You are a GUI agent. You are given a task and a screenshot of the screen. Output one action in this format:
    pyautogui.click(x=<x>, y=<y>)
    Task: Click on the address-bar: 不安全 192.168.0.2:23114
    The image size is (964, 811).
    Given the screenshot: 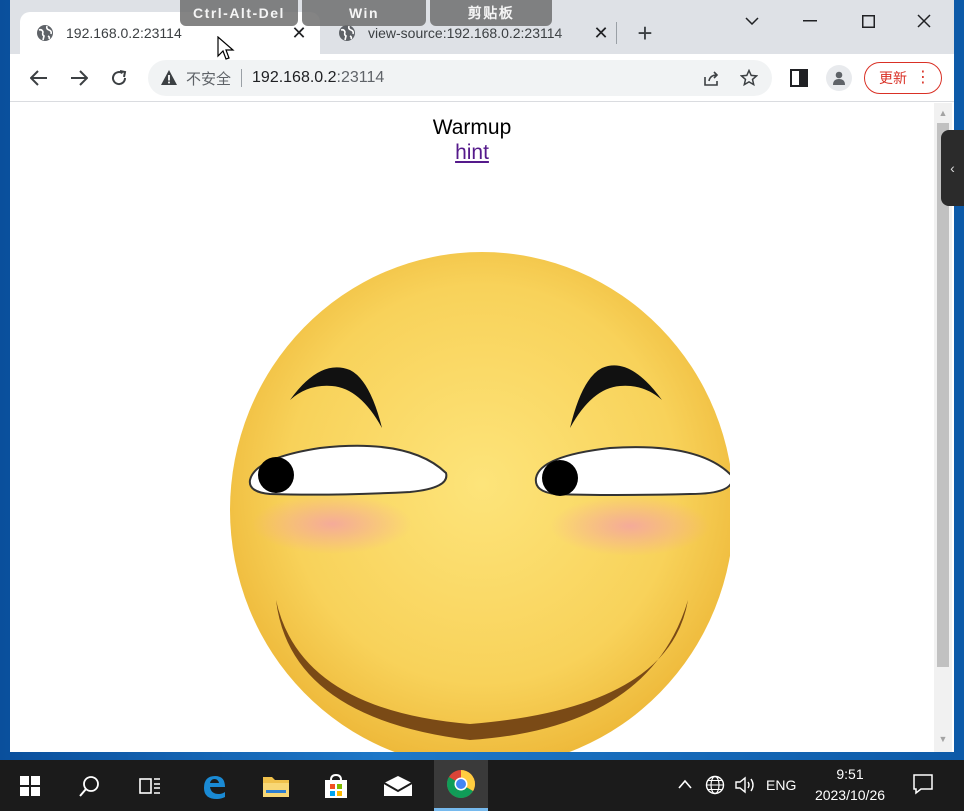 What is the action you would take?
    pyautogui.click(x=460, y=78)
    